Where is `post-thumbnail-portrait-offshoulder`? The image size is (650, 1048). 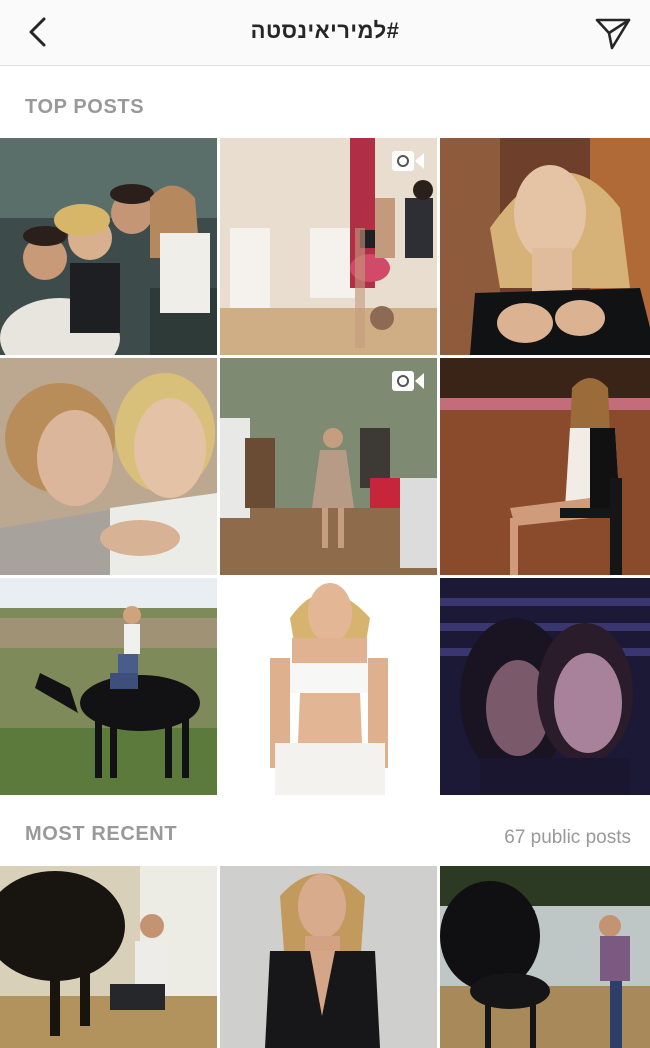
post-thumbnail-portrait-offshoulder is located at coordinates (545, 246).